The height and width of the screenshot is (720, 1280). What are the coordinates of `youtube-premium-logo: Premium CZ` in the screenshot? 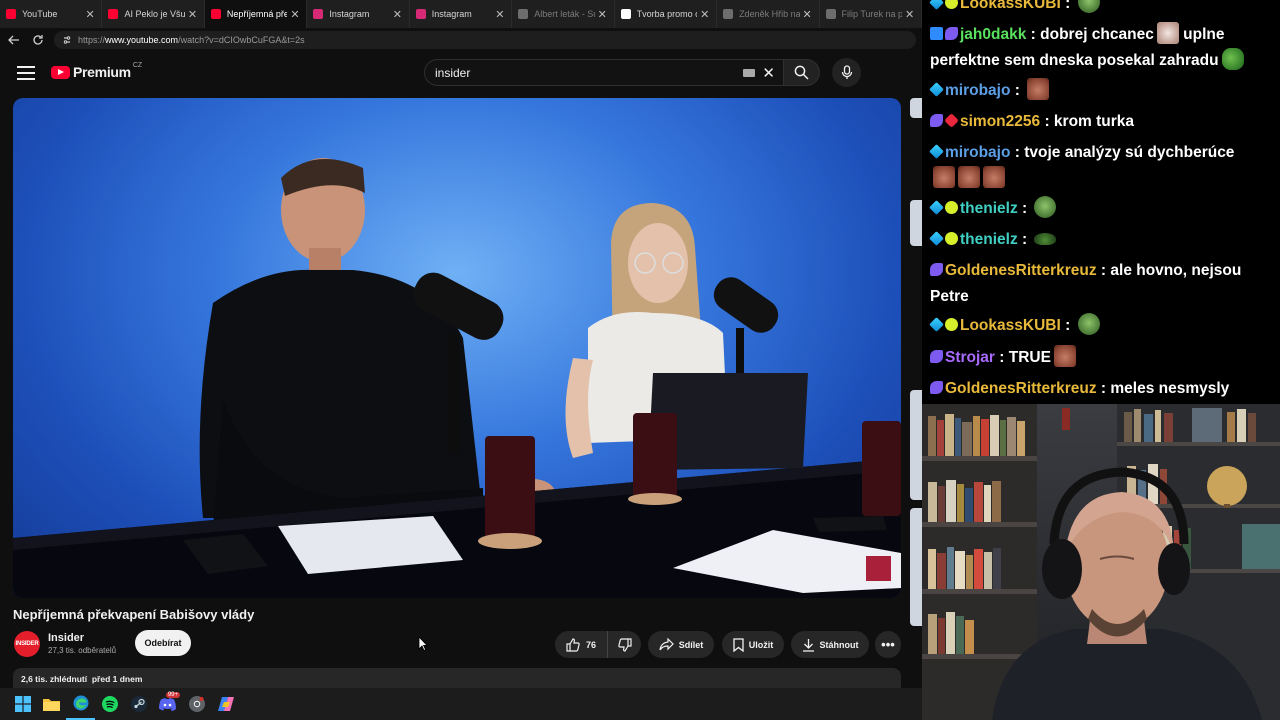 It's located at (96, 72).